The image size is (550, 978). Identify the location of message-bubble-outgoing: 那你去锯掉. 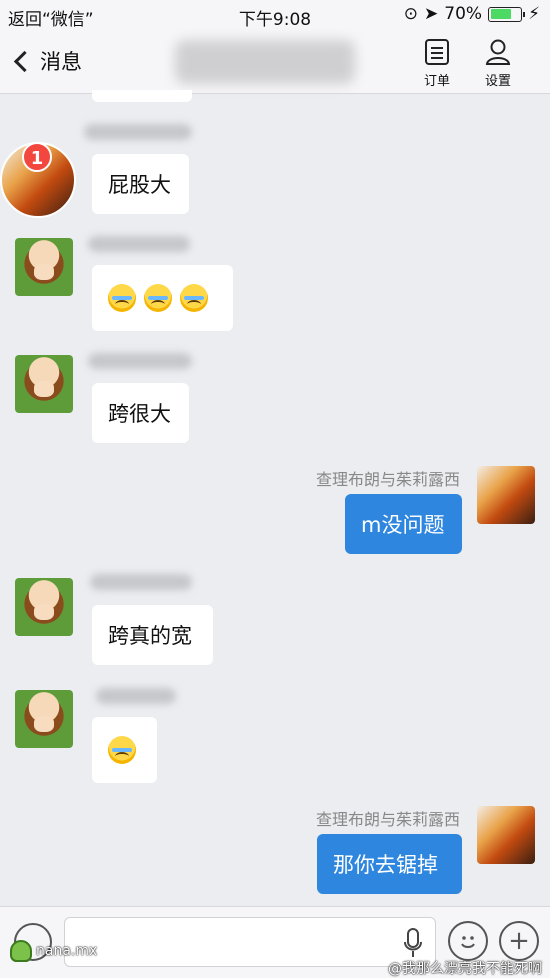
(389, 864).